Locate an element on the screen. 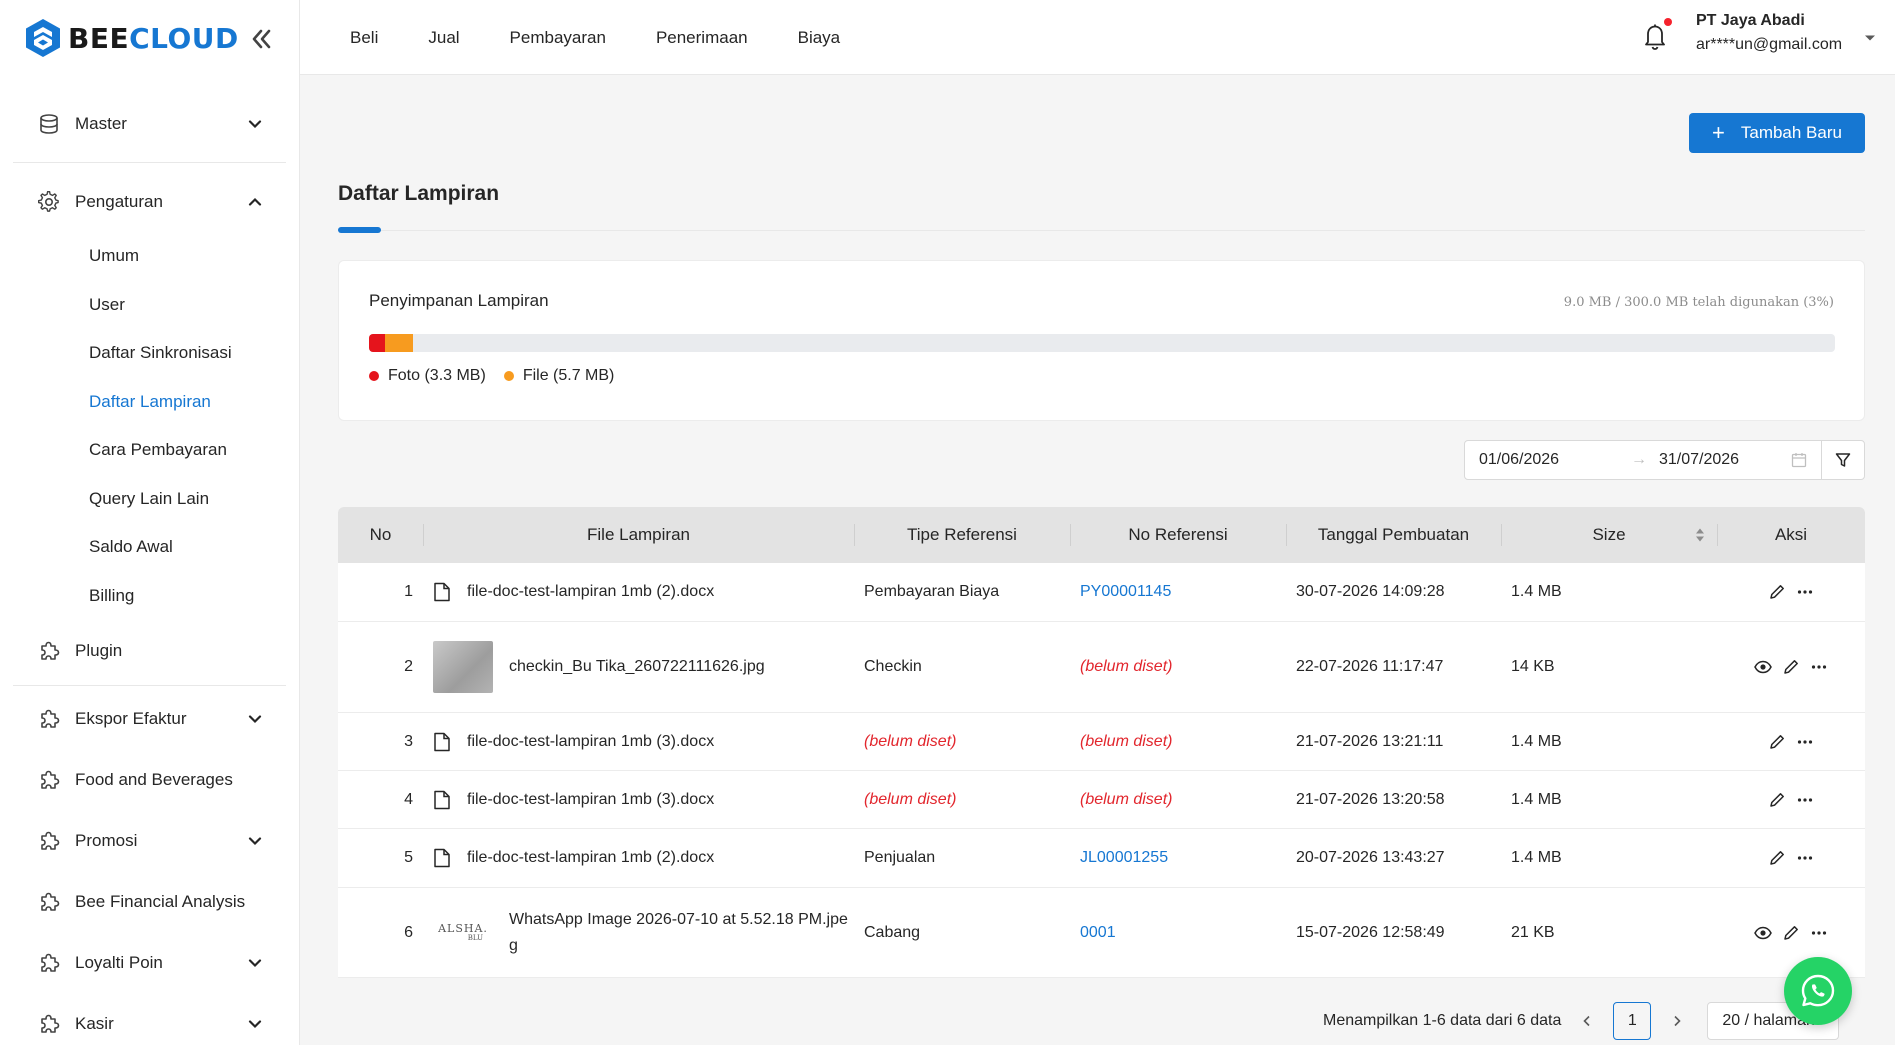  sidebar-subitem-daftar-sinkronisasi: Daftar Sinkronisasi is located at coordinates (149, 353).